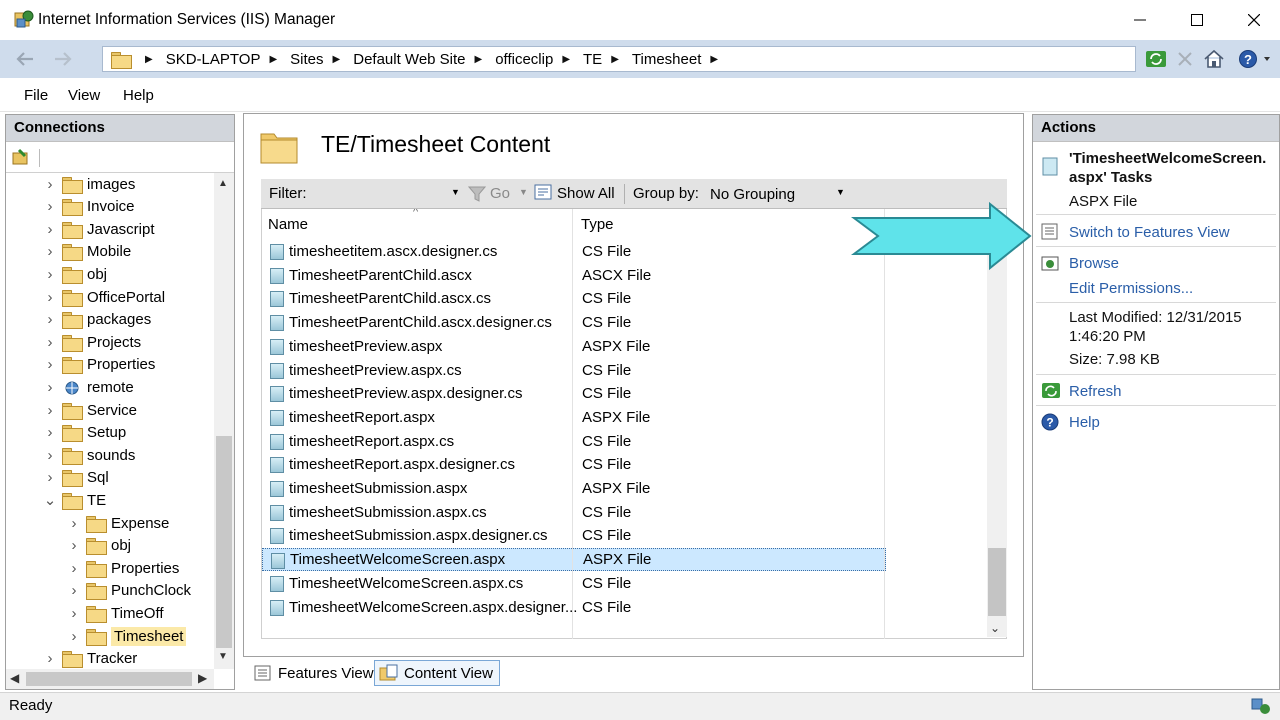 The height and width of the screenshot is (720, 1280). What do you see at coordinates (574, 275) in the screenshot?
I see `file-row: TimesheetParentChild.ascx ASCX File` at bounding box center [574, 275].